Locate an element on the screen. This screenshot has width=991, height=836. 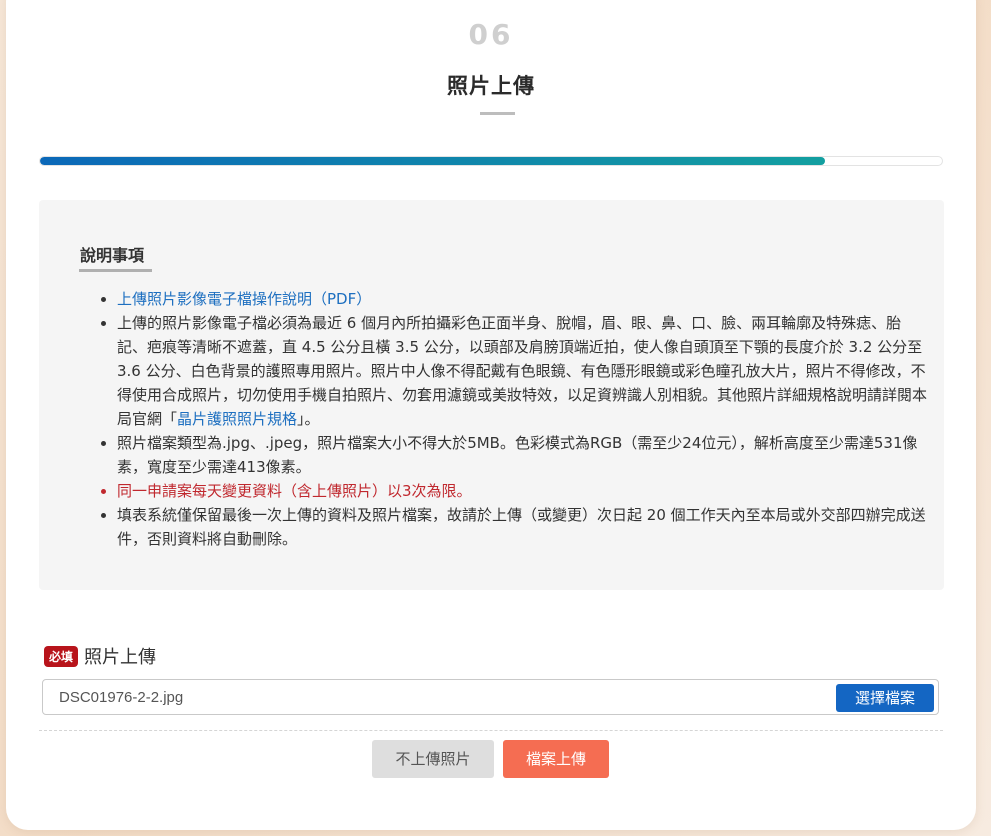
page-title: 照片上傳 is located at coordinates (491, 86).